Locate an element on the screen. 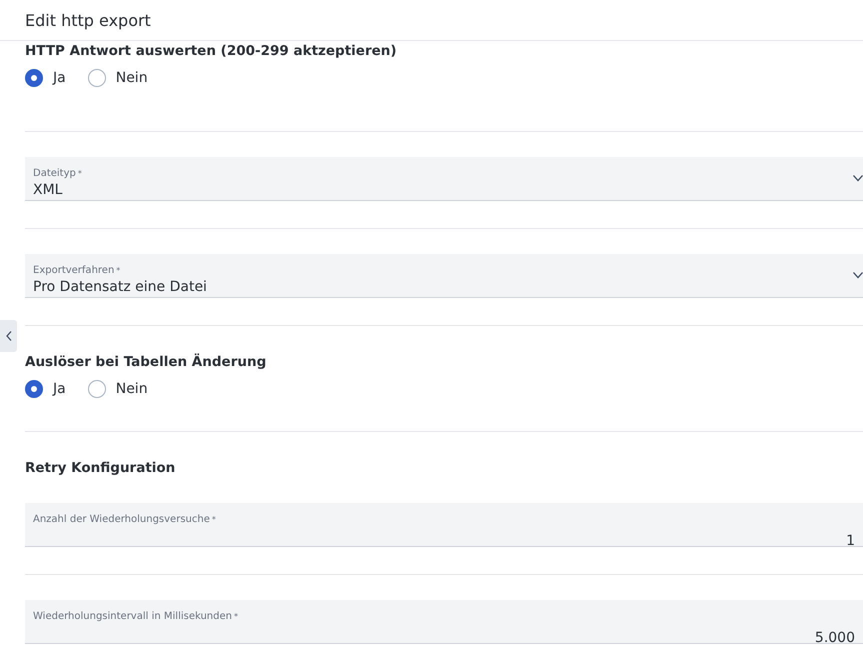  field-label: Exportverfahren * is located at coordinates (76, 270).